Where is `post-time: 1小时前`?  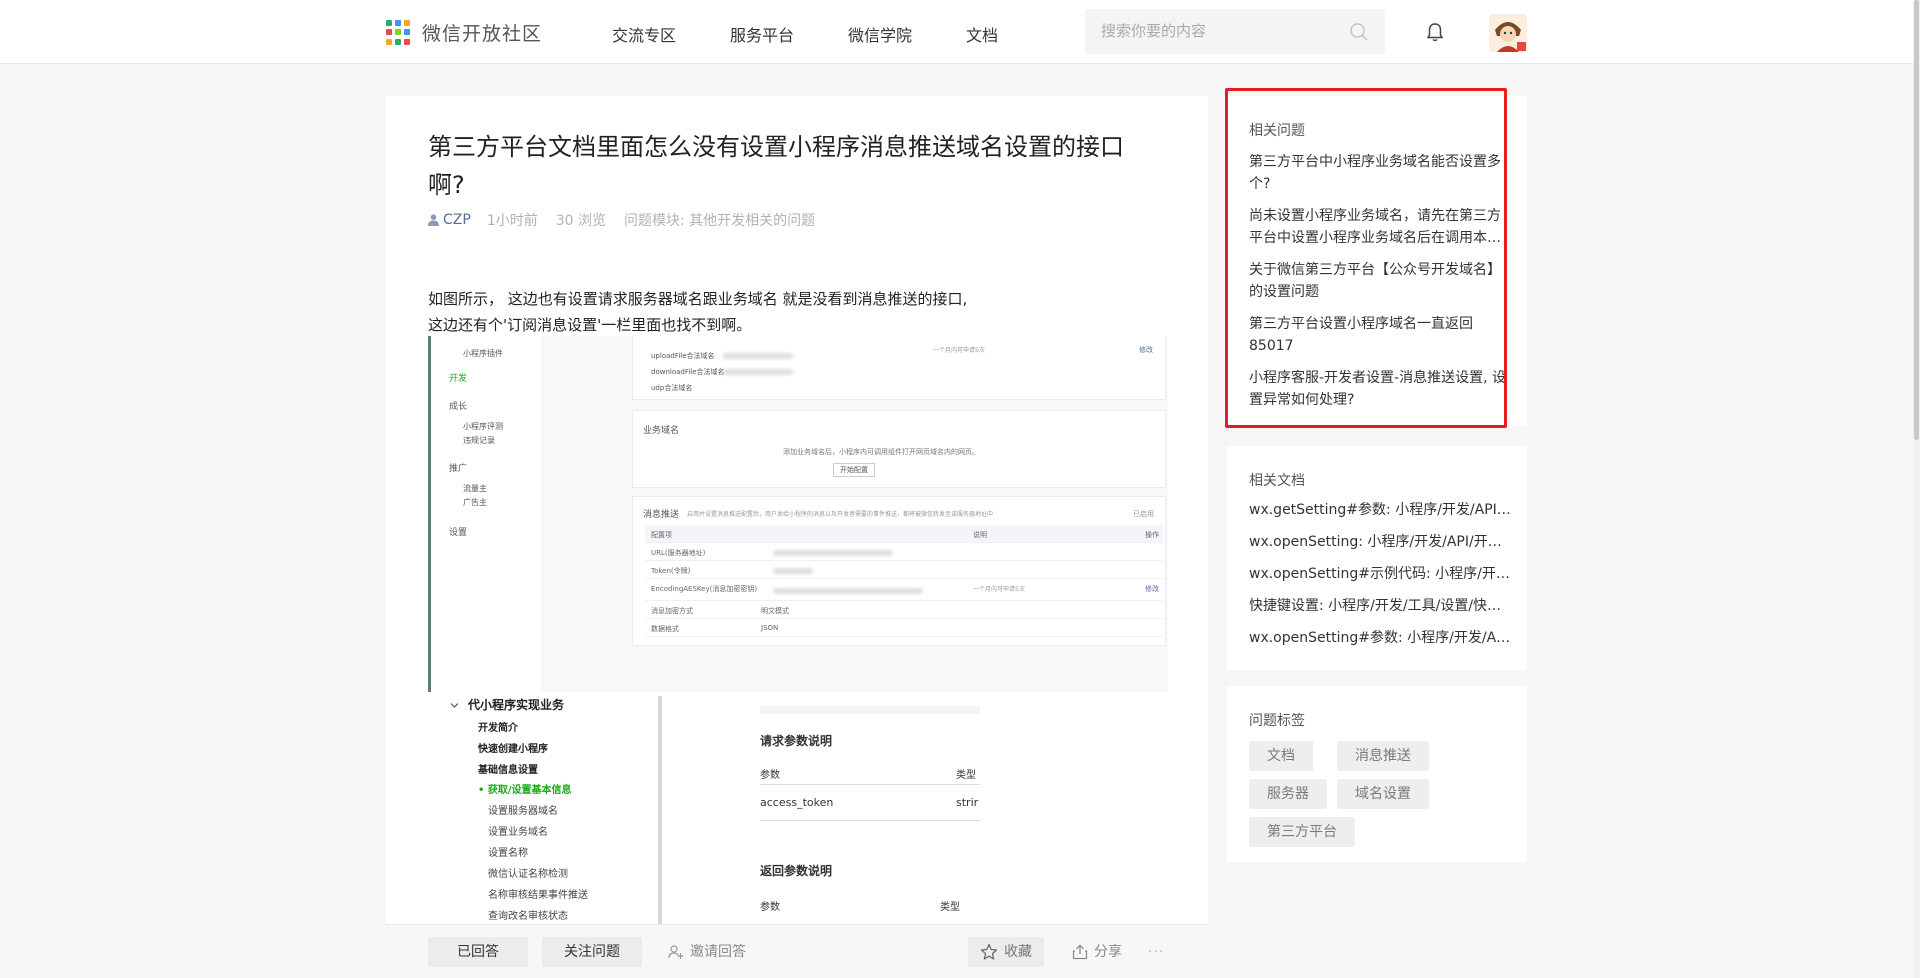
post-time: 1小时前 is located at coordinates (512, 221).